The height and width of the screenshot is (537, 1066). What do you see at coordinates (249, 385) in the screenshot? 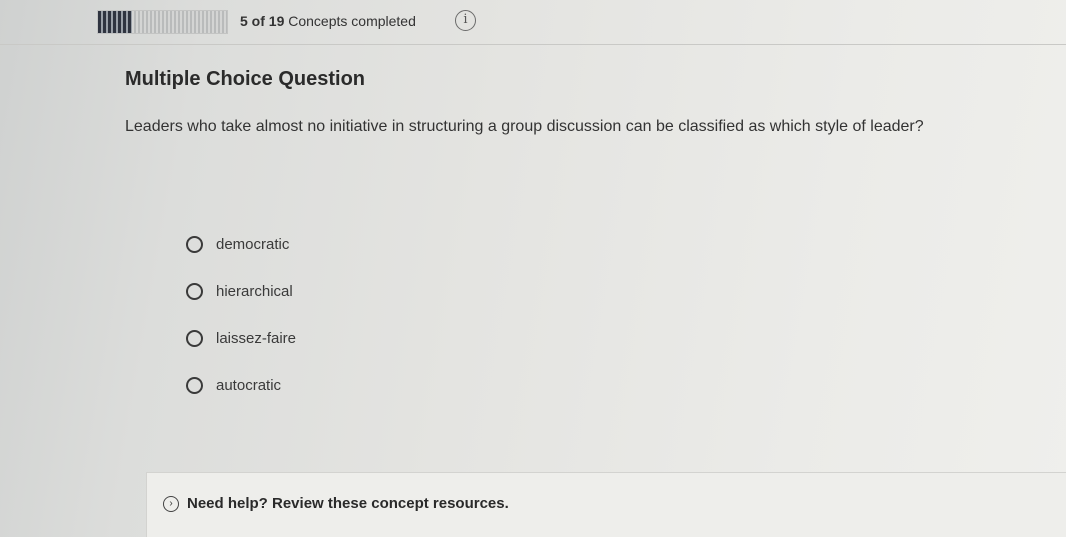
I see `answer-option-label: autocratic` at bounding box center [249, 385].